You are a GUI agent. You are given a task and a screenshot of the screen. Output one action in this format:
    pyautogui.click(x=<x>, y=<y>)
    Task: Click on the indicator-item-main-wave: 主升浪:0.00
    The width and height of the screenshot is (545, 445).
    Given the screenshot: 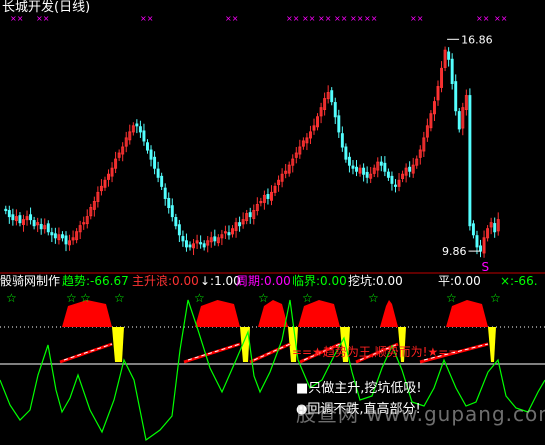 What is the action you would take?
    pyautogui.click(x=165, y=281)
    